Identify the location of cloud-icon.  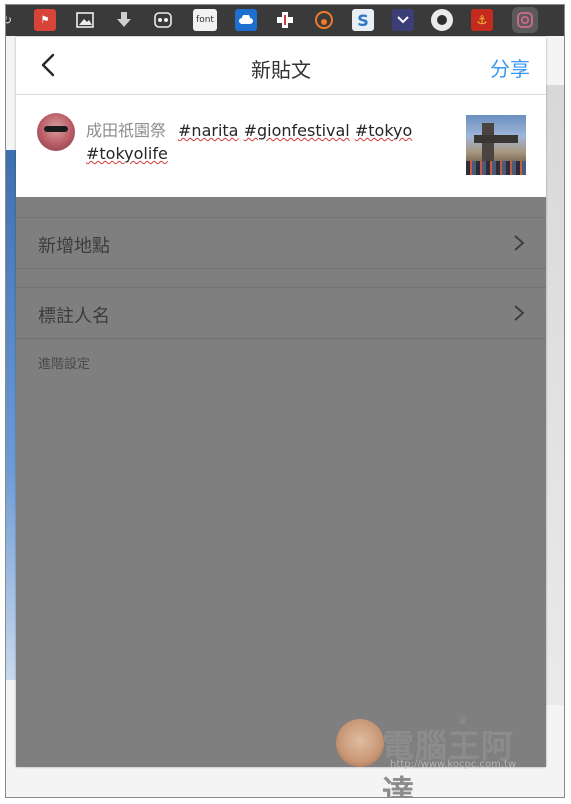
(246, 20).